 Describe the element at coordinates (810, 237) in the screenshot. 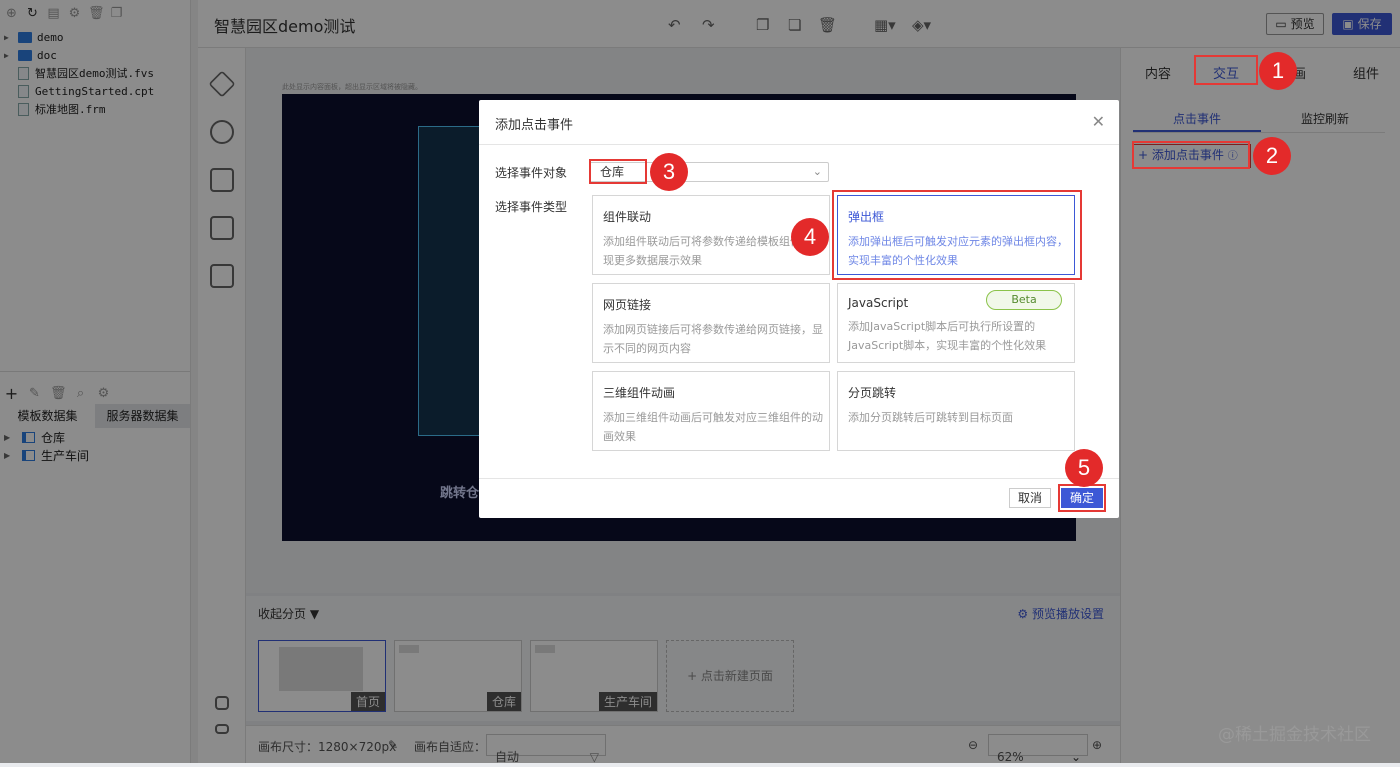

I see `annotation-number: 4` at that location.